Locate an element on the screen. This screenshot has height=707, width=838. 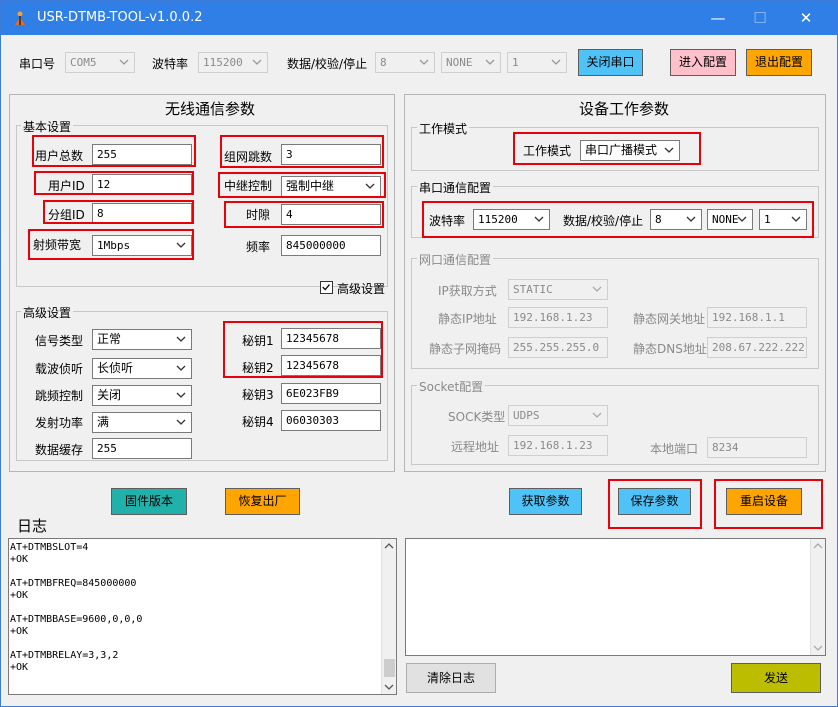
work-mode-group-label: 工作模式 is located at coordinates (443, 128).